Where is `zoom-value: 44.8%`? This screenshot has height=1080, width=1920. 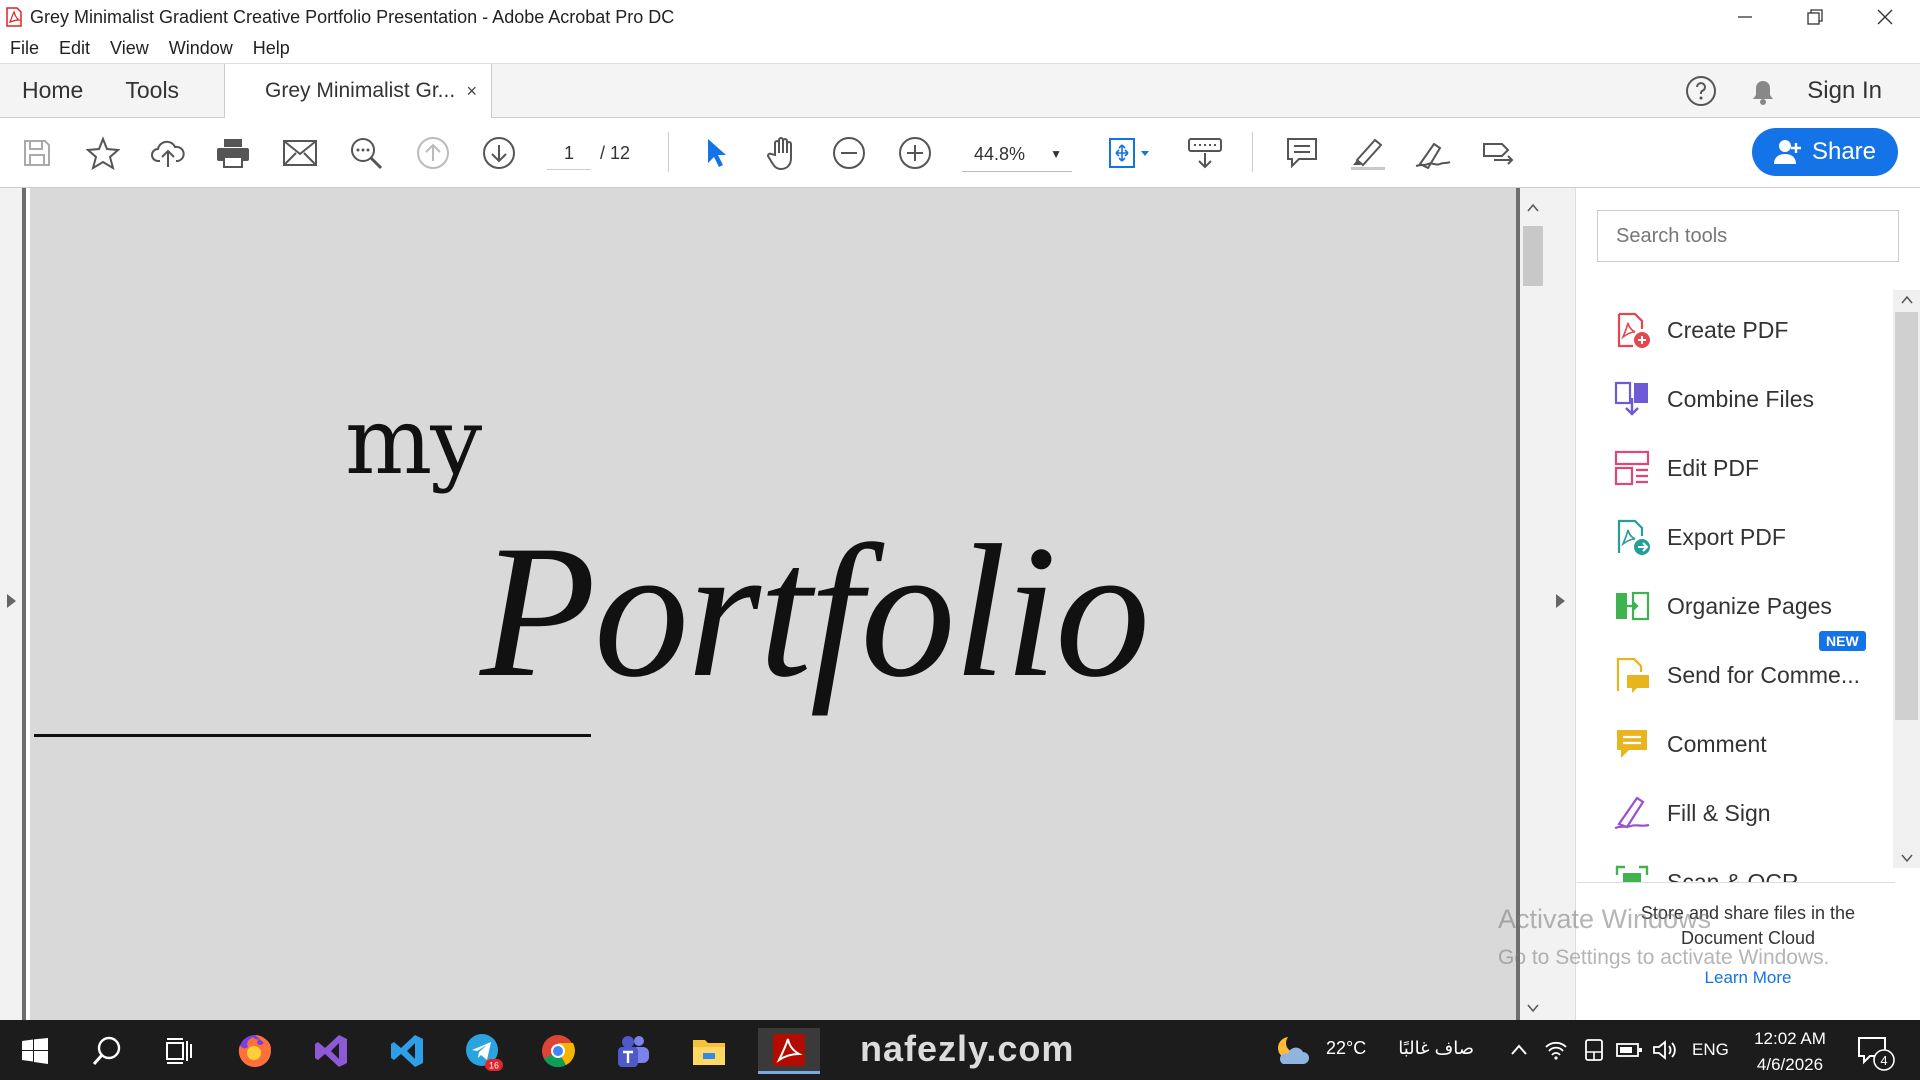
zoom-value: 44.8% is located at coordinates (1000, 154).